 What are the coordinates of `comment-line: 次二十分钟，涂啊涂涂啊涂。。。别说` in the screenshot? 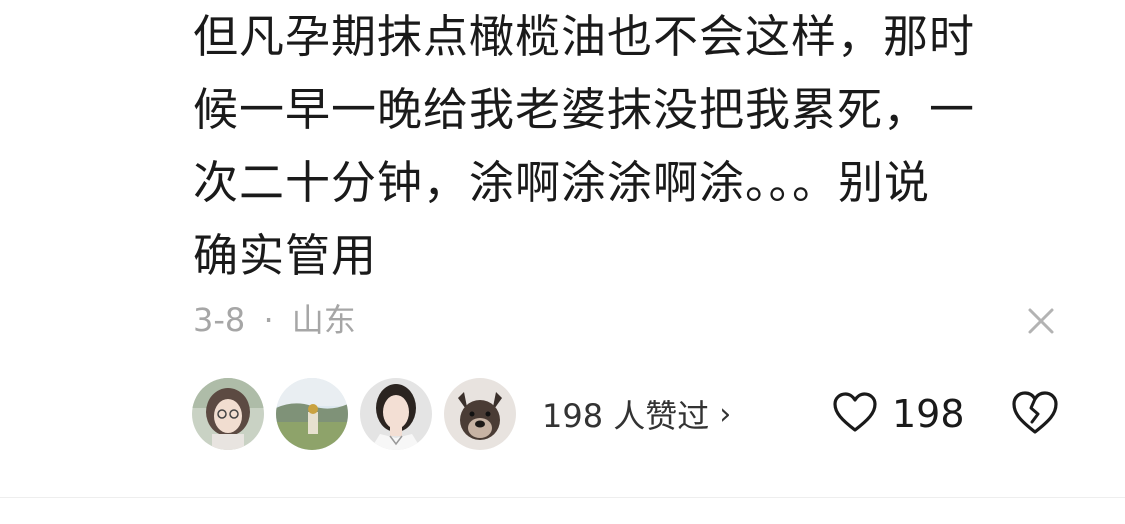 It's located at (562, 182).